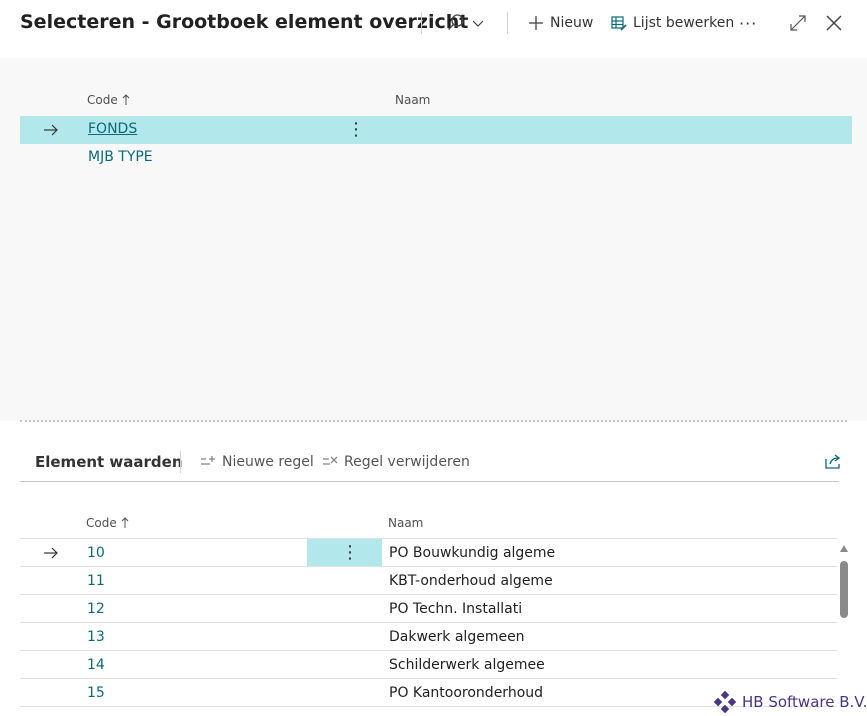  What do you see at coordinates (244, 22) in the screenshot?
I see `page-title: Selecteren - Grootboek element overzicht` at bounding box center [244, 22].